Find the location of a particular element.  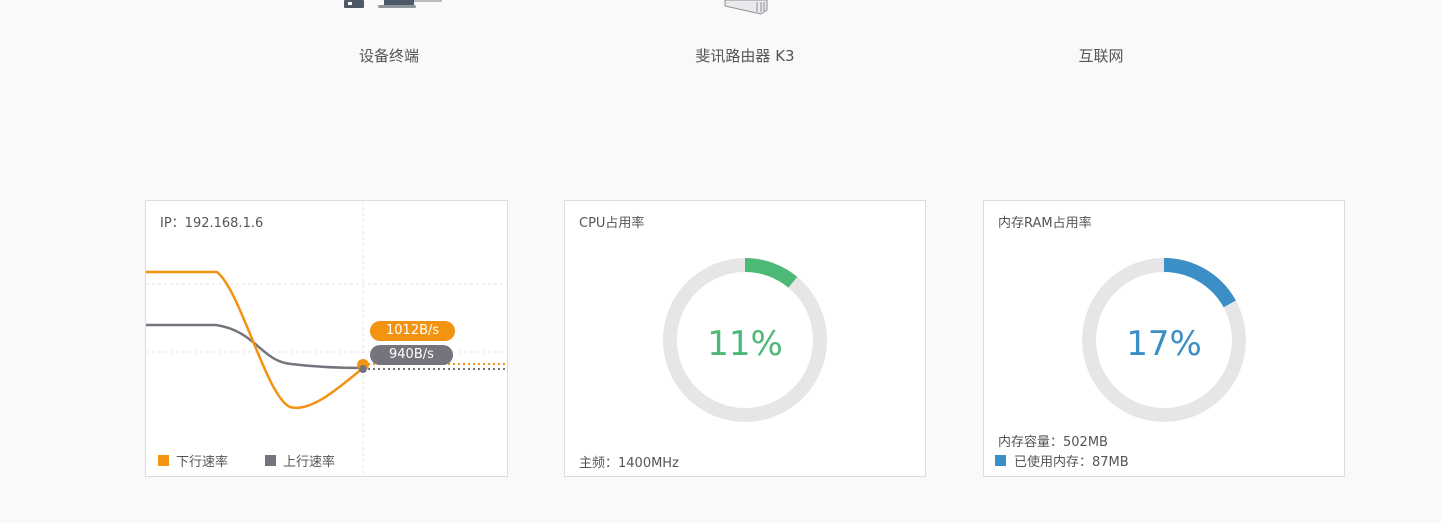

ram-used-swatch is located at coordinates (1000, 460).